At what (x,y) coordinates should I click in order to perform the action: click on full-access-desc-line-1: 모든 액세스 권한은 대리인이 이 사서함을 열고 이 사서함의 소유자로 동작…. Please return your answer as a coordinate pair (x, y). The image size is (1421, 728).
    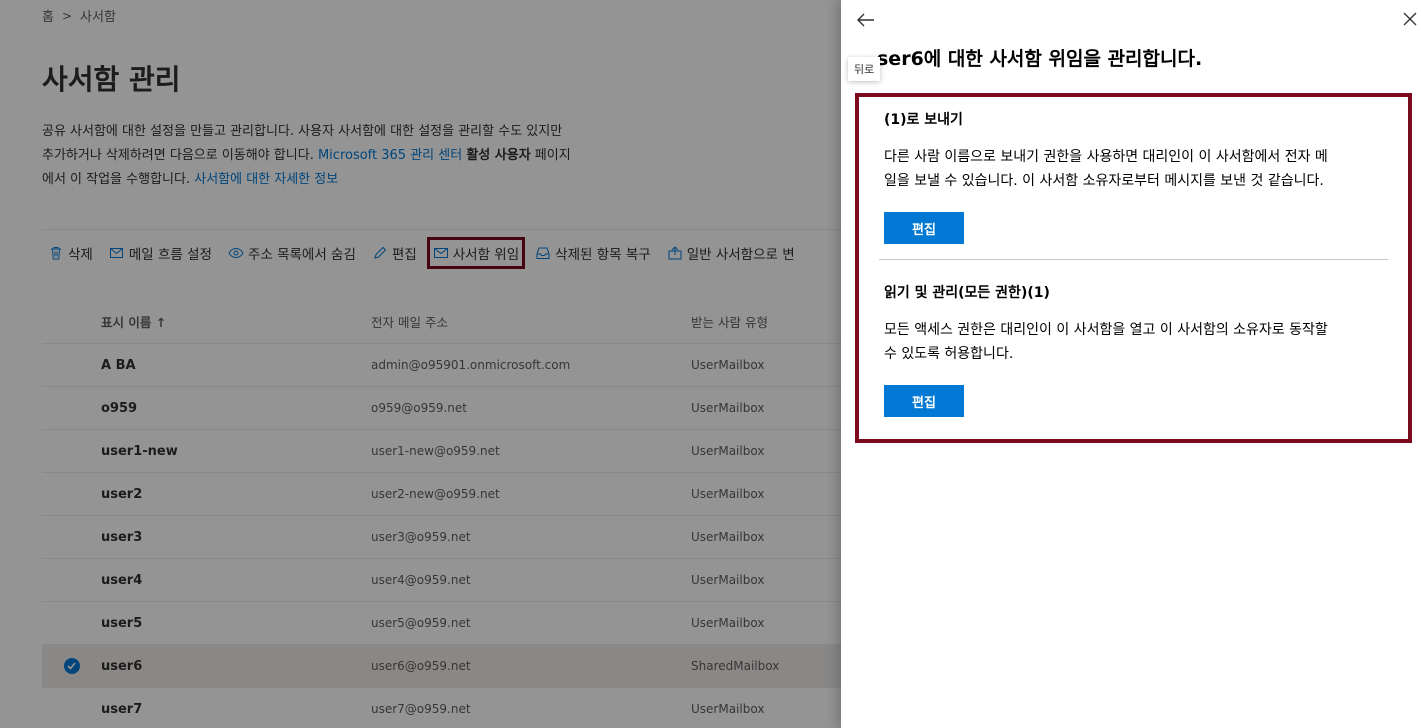
    Looking at the image, I should click on (1106, 330).